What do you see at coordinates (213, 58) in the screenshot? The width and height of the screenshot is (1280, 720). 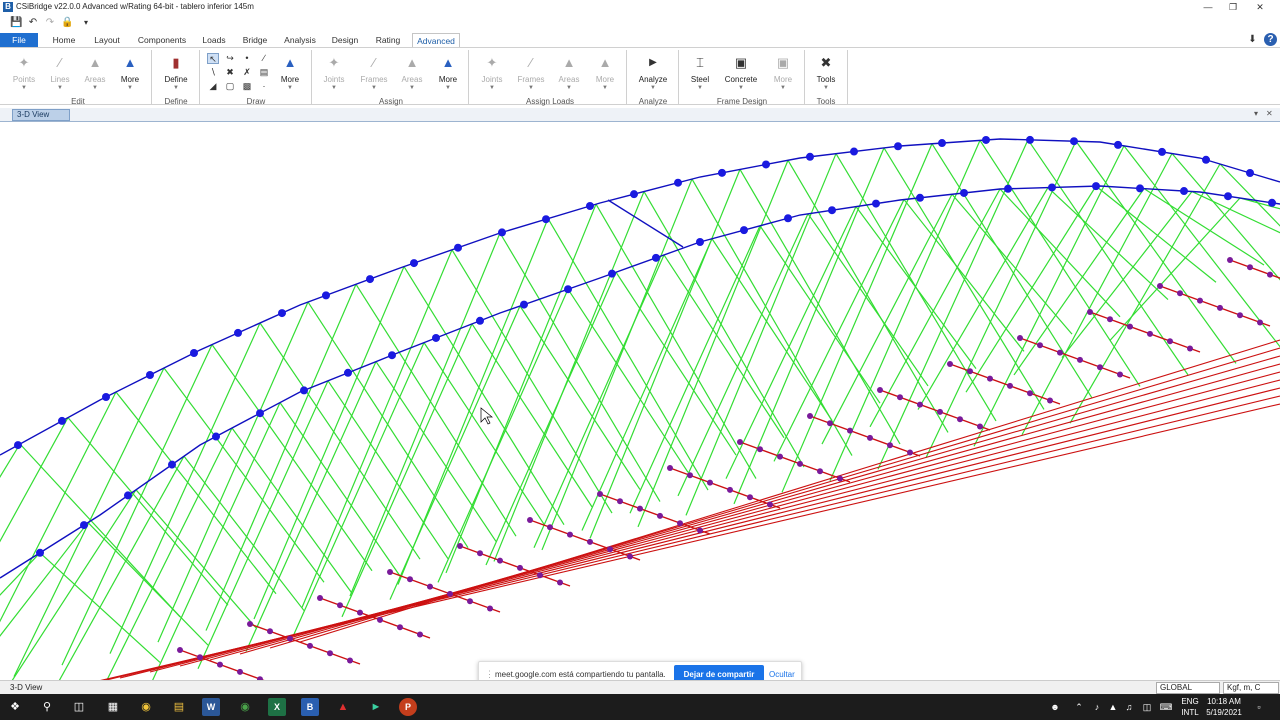 I see `select-pointer-icon: ↖` at bounding box center [213, 58].